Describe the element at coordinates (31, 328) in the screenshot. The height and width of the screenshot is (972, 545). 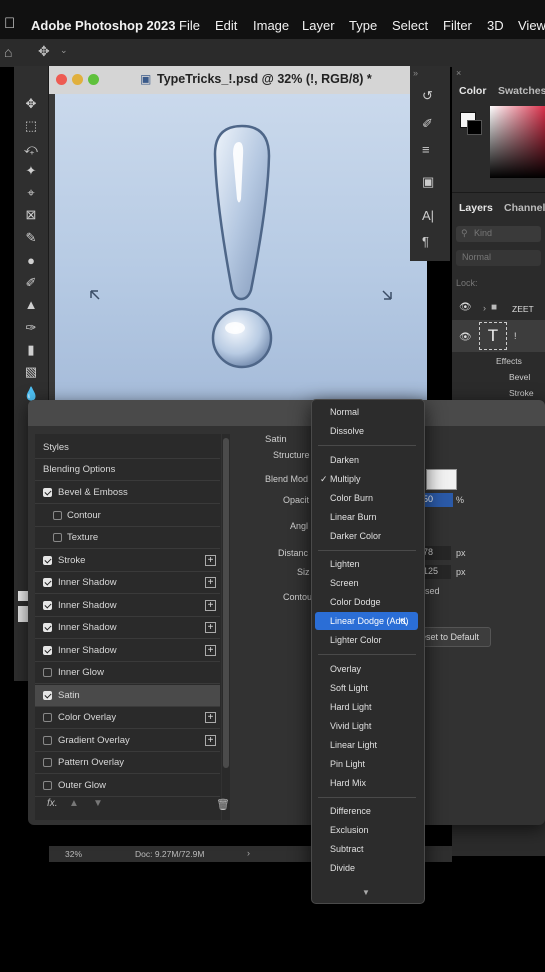
I see `history-brush-icon: ✑` at that location.